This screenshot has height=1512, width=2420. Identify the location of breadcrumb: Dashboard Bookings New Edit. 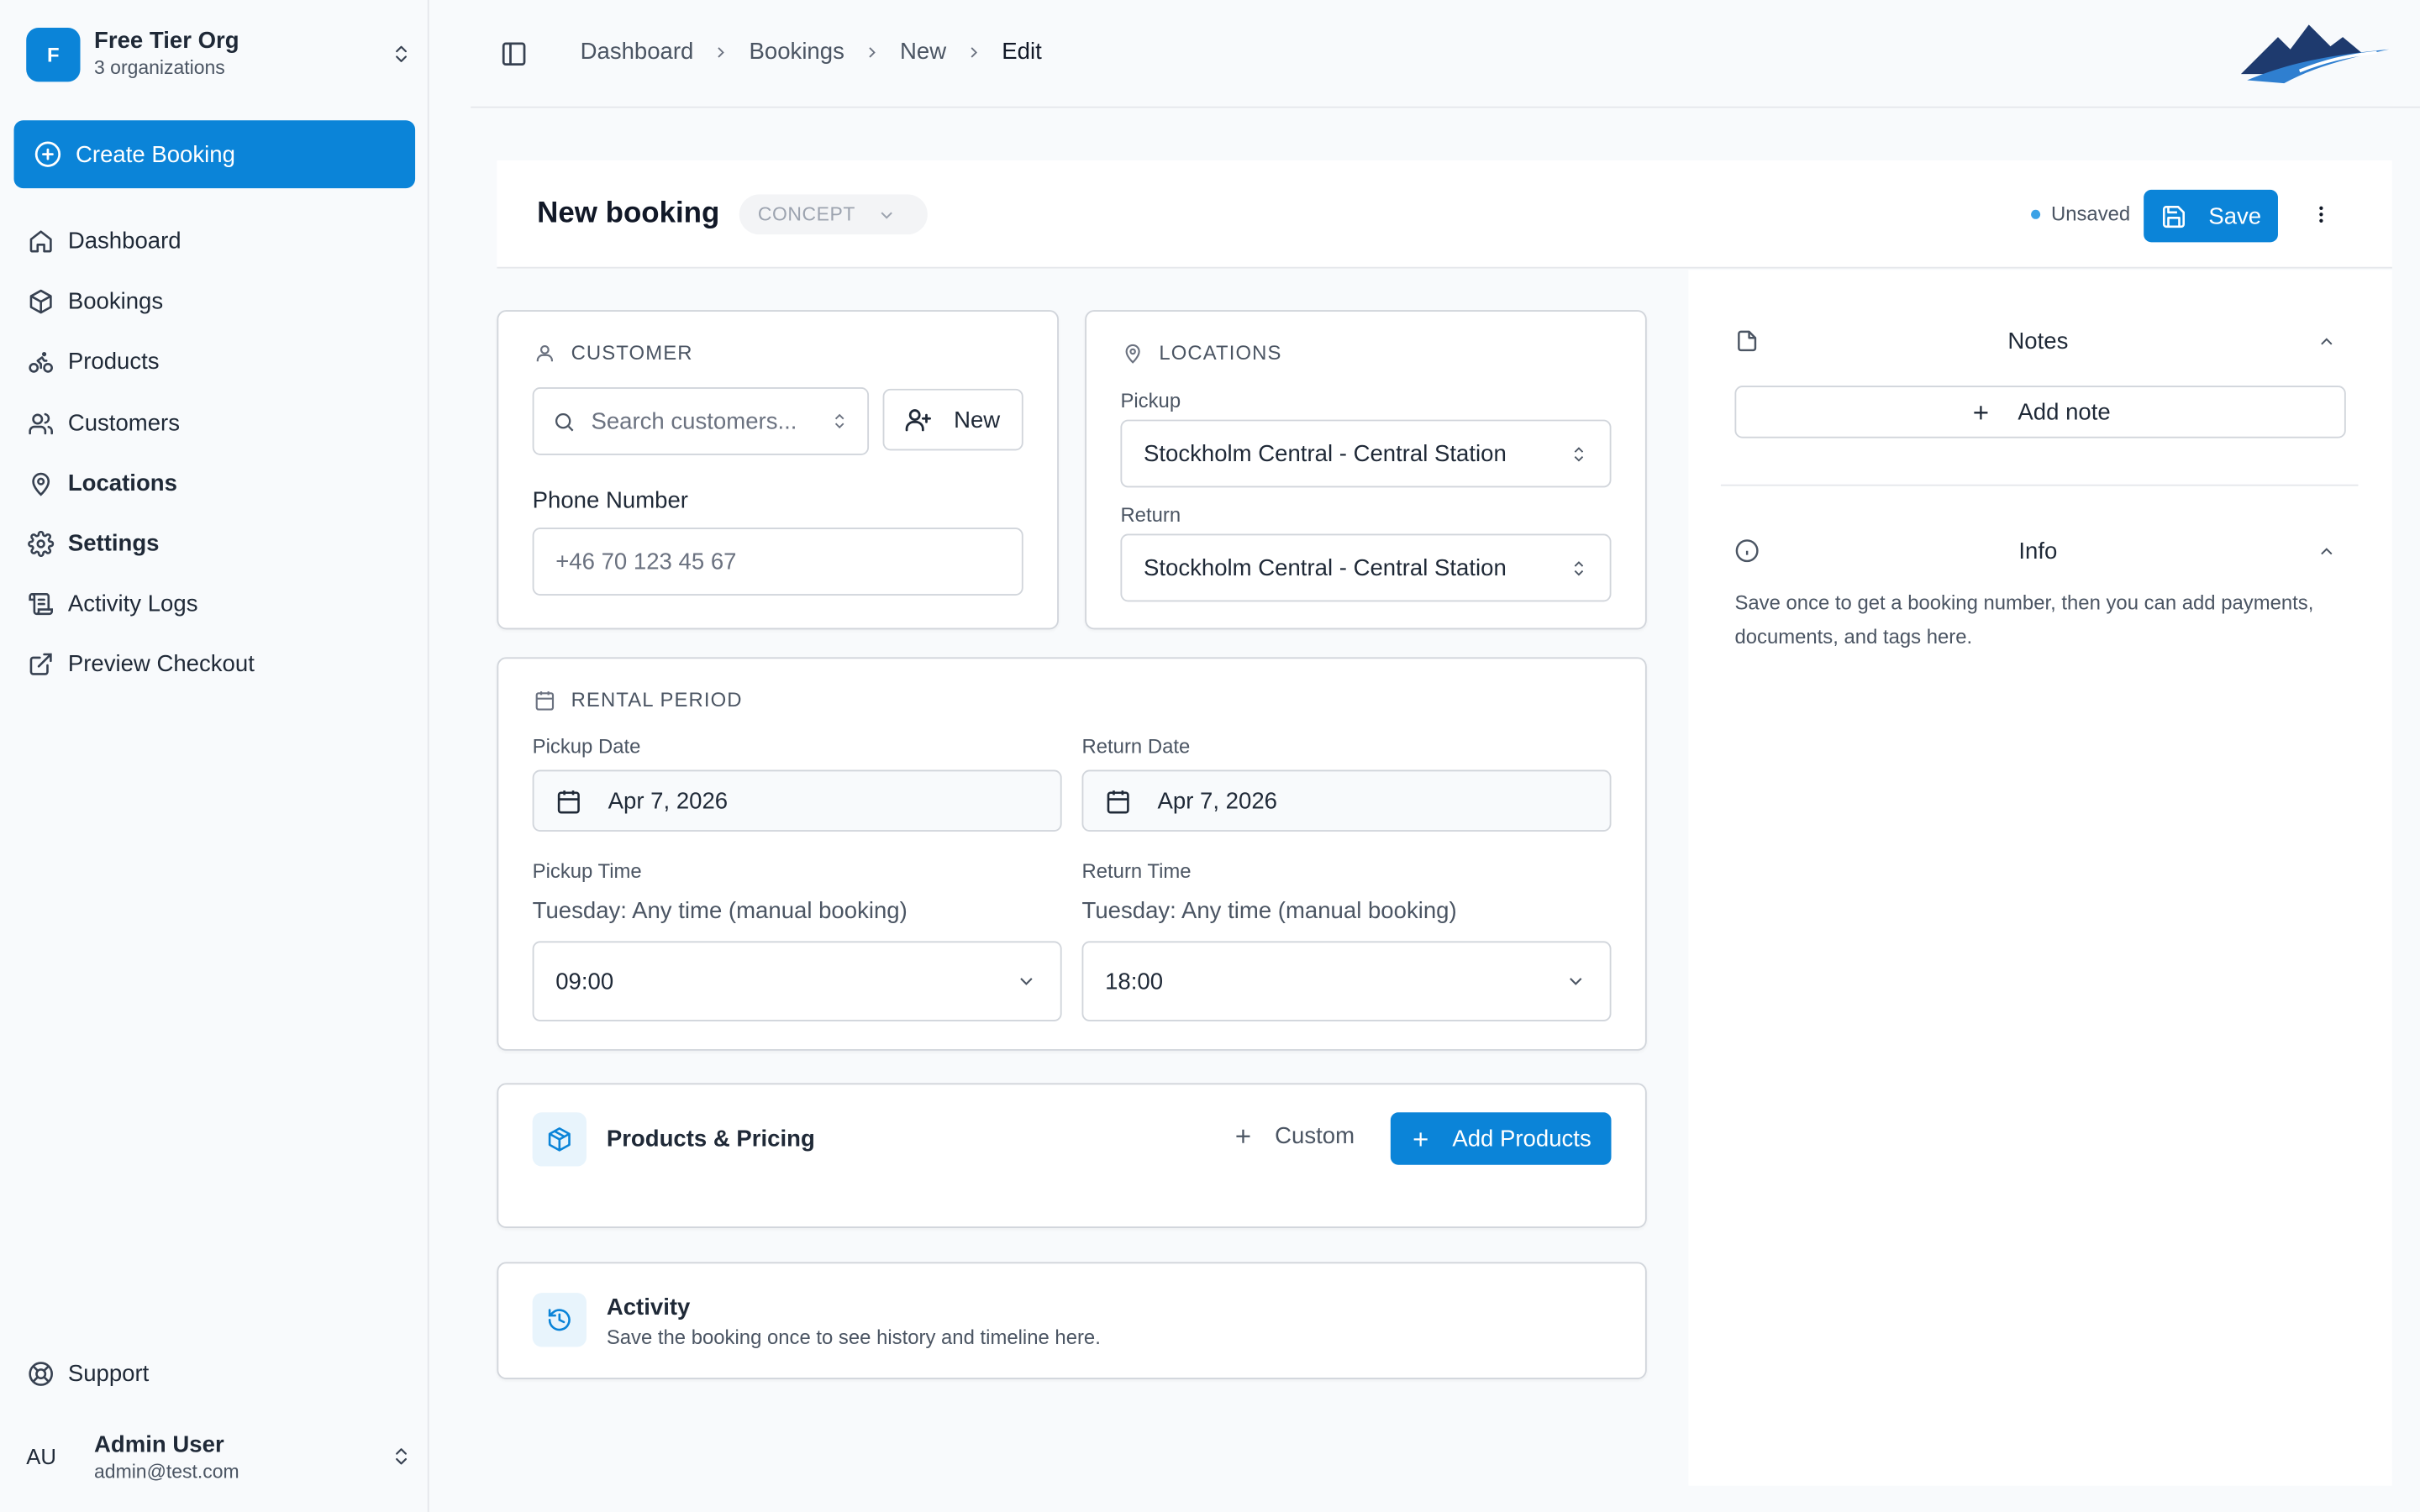
(811, 52).